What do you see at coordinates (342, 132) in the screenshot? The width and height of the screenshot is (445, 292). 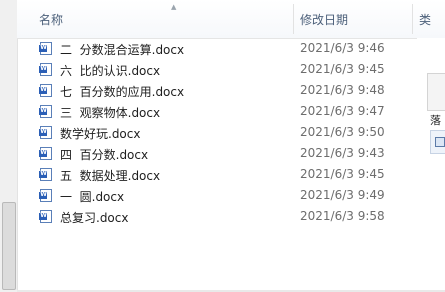 I see `file-modified-date: 2021/6/3 9:50` at bounding box center [342, 132].